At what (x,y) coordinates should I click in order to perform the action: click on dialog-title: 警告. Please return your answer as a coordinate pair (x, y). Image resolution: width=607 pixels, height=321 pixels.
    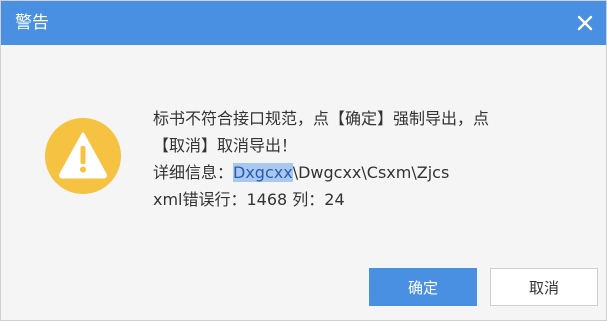
    Looking at the image, I should click on (32, 23).